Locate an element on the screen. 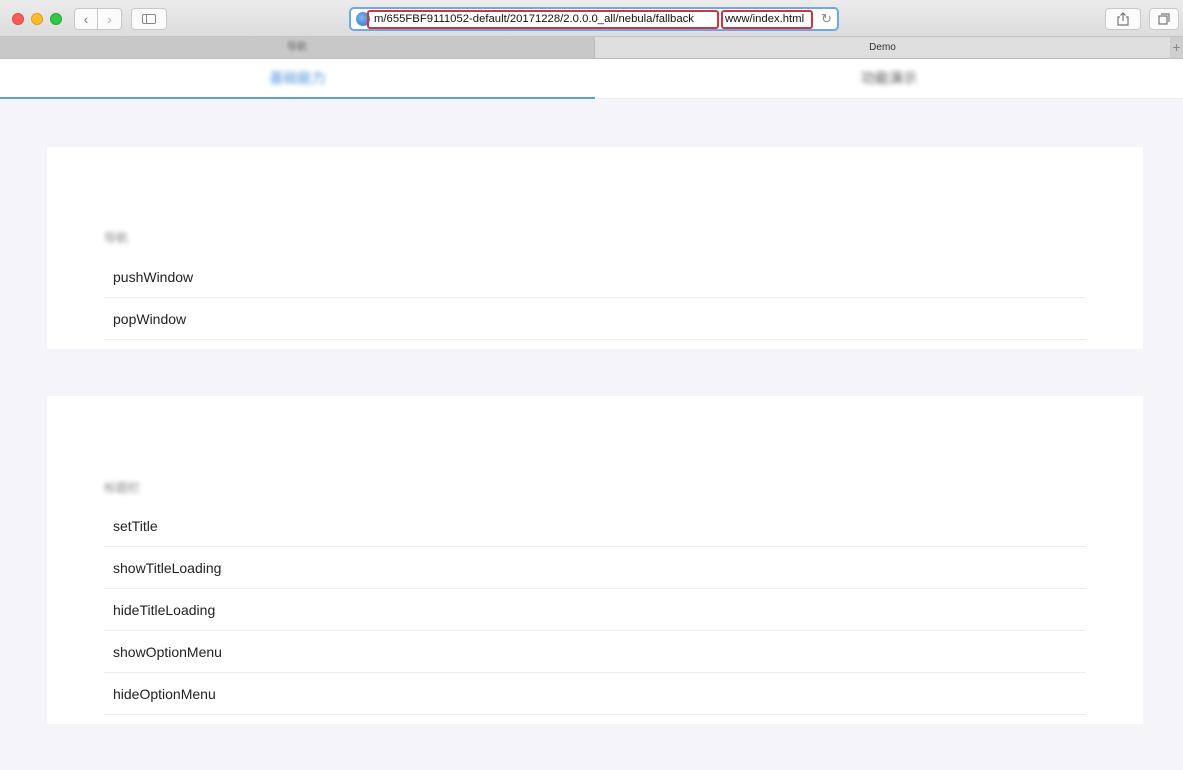 The width and height of the screenshot is (1183, 770). share-icon is located at coordinates (1123, 19).